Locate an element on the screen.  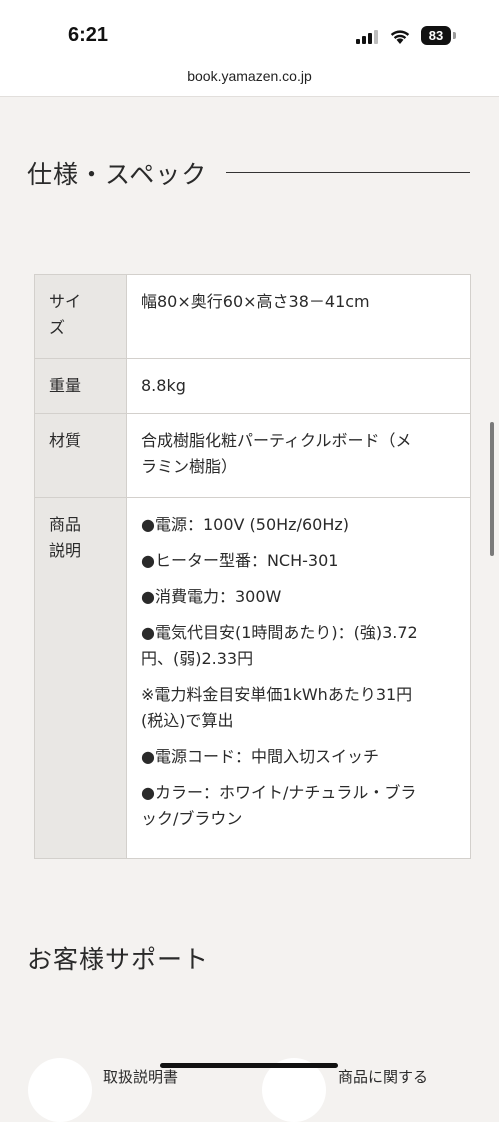
spec-value-line: ●電気代目安(1時間あたり)：(強)3.72 円、(弱)2.33円 is located at coordinates (279, 645).